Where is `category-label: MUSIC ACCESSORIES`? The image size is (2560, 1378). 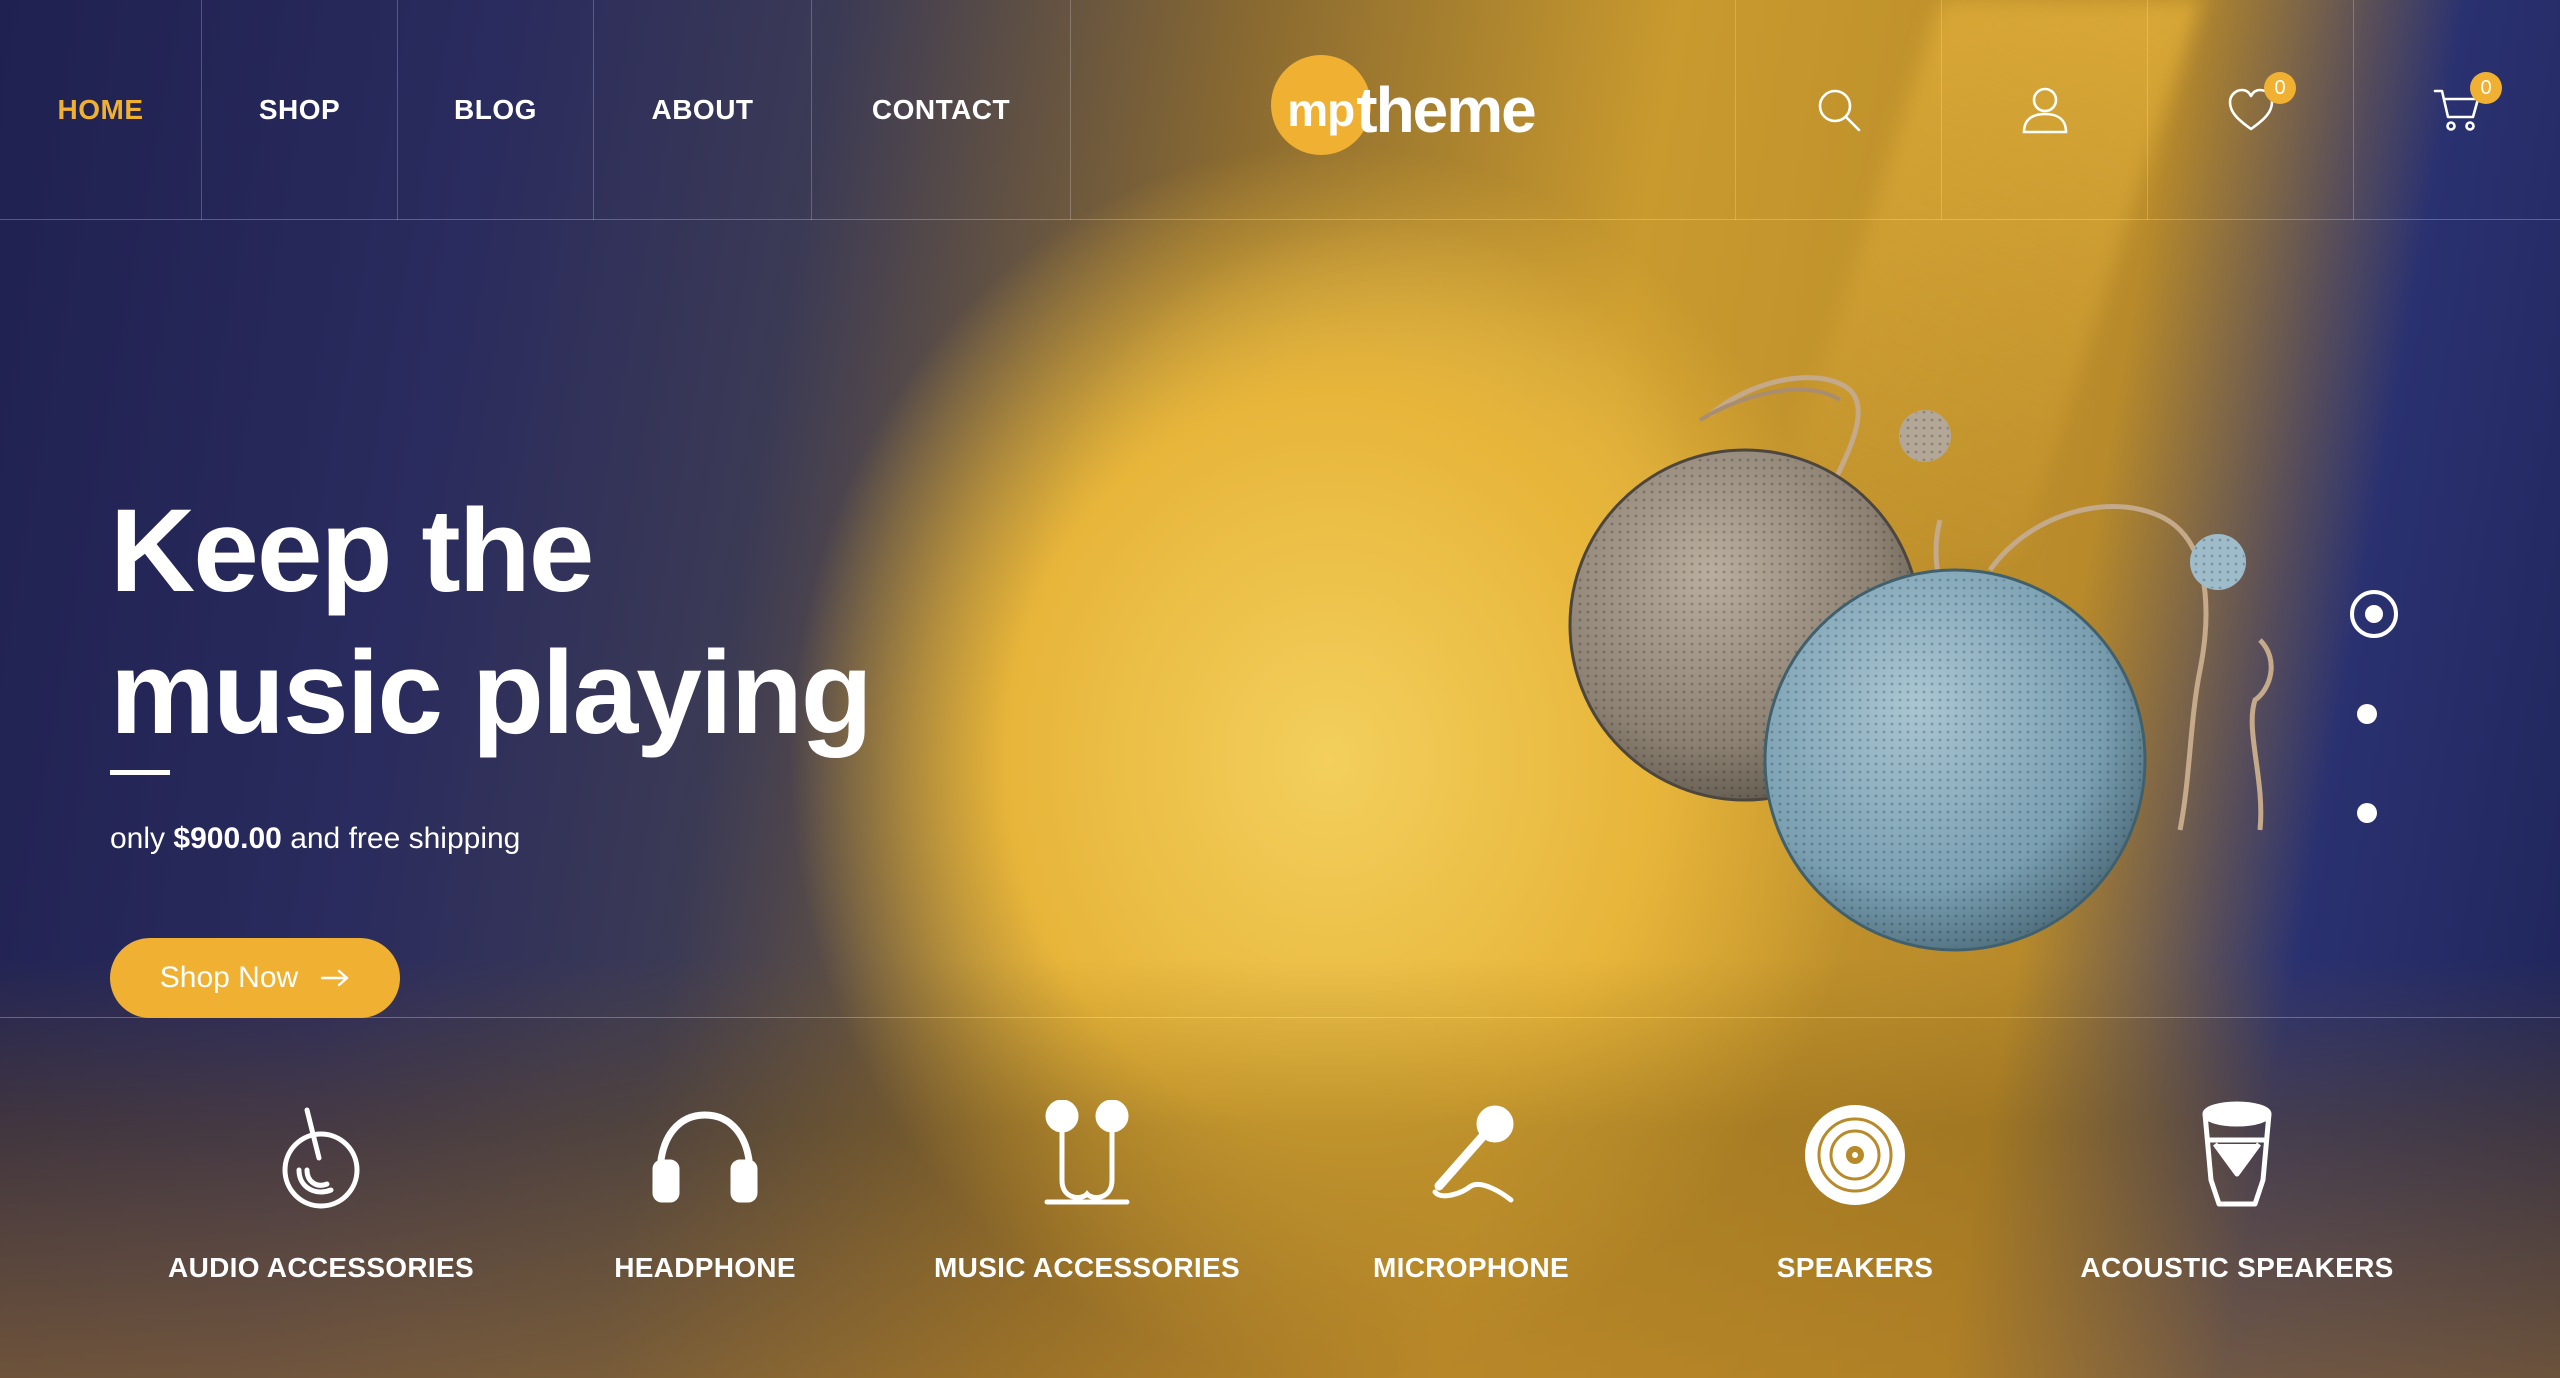
category-label: MUSIC ACCESSORIES is located at coordinates (1087, 1267).